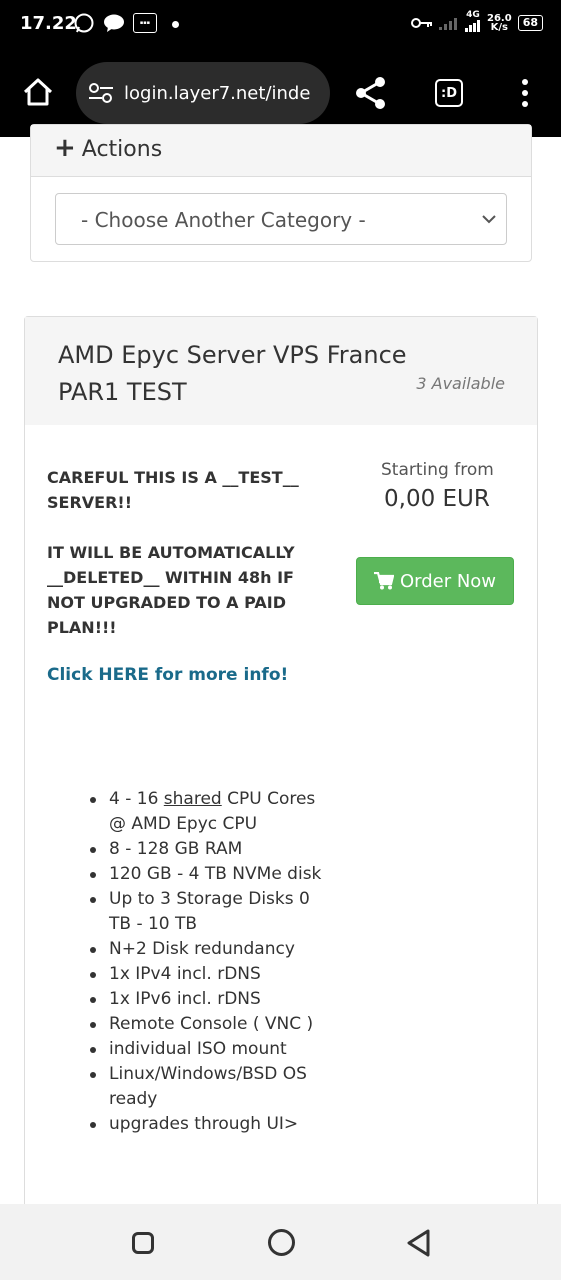 This screenshot has width=561, height=1280. What do you see at coordinates (473, 15) in the screenshot?
I see `network-type-label: 4G` at bounding box center [473, 15].